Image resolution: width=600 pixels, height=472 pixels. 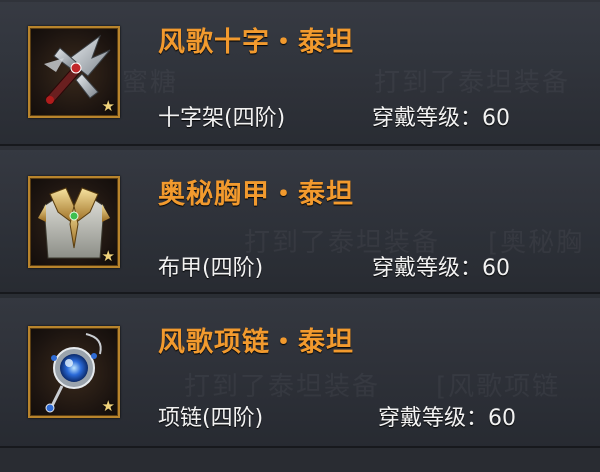 What do you see at coordinates (211, 268) in the screenshot?
I see `item-type: 布甲(四阶)` at bounding box center [211, 268].